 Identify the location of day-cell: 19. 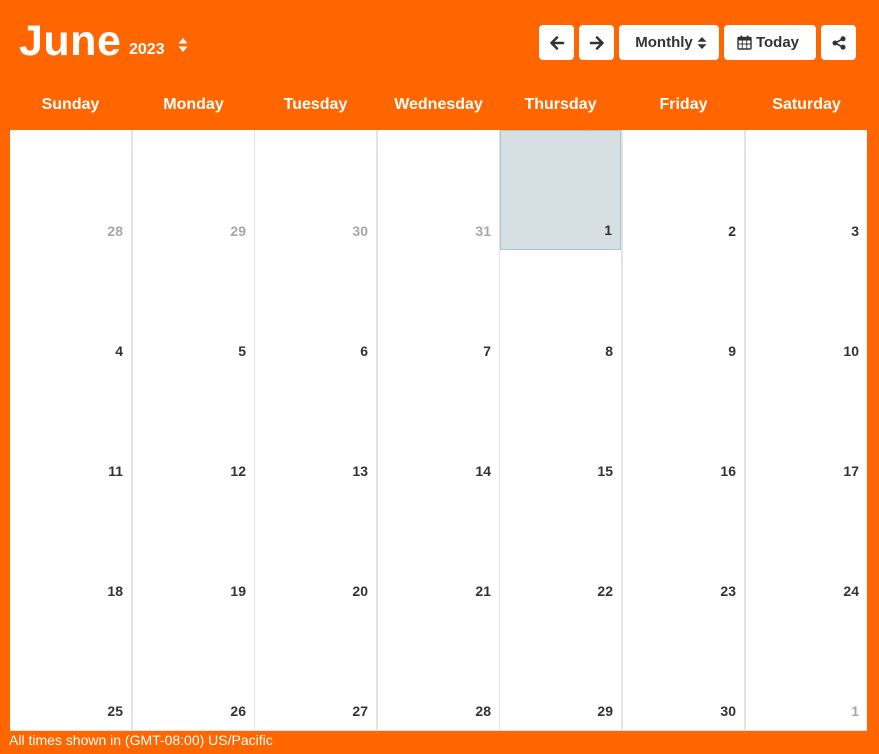
(193, 550).